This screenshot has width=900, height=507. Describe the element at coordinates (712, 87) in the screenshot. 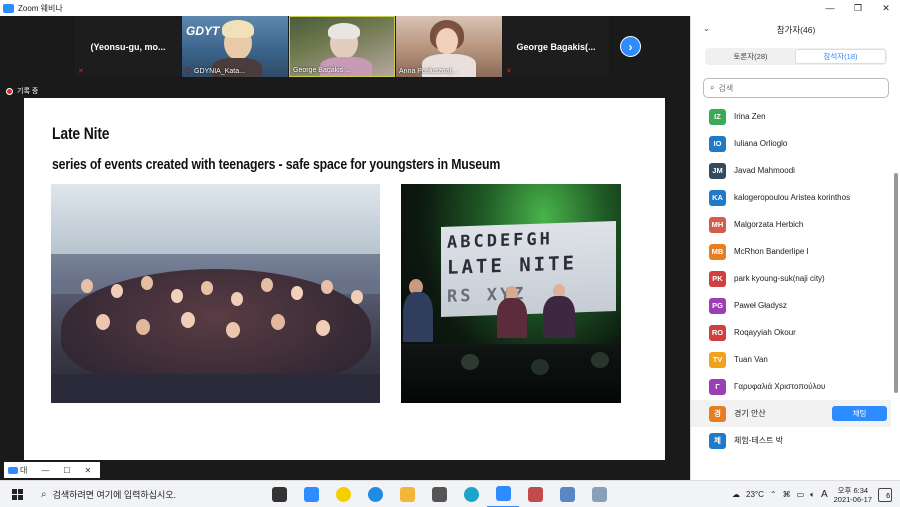

I see `search-icon: ⌕` at that location.